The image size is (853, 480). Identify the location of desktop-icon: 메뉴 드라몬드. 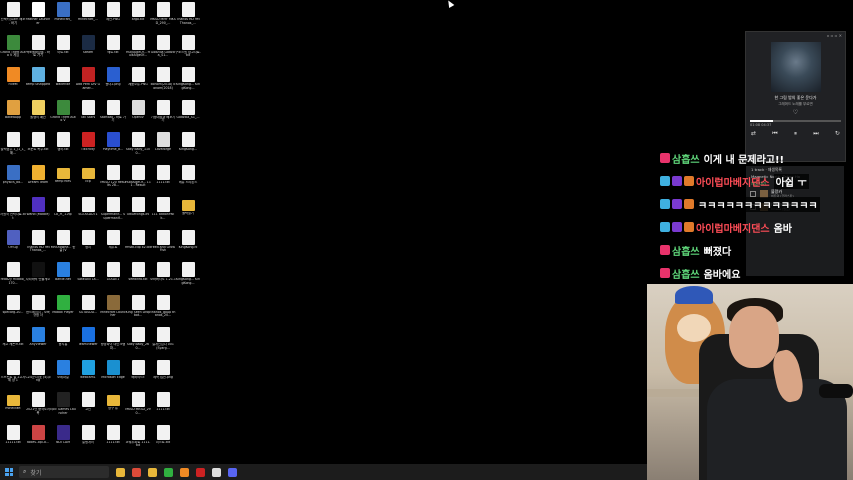
(188, 180).